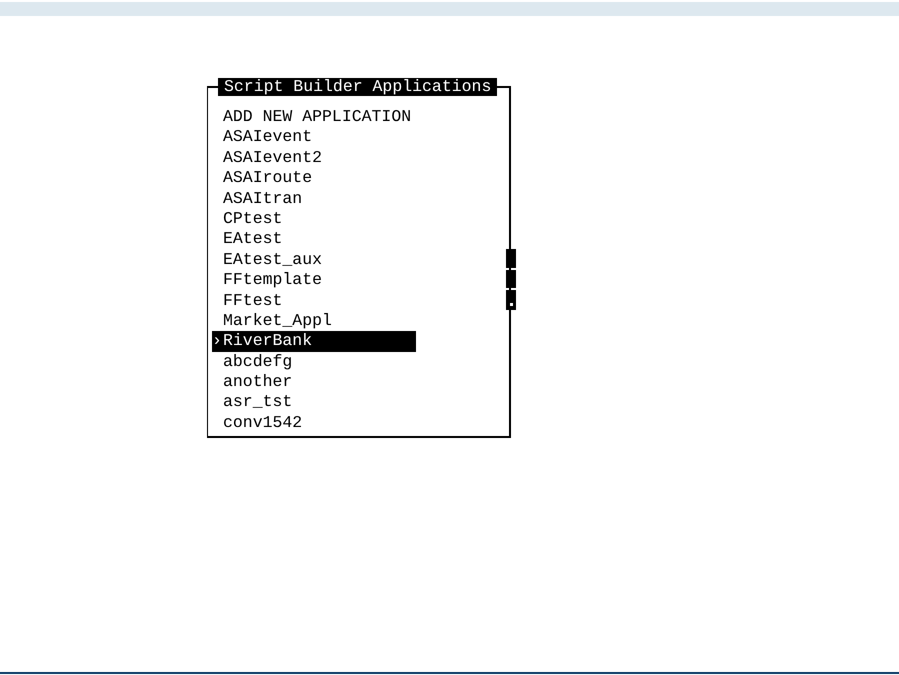  I want to click on list-item: ADD NEW APPLICATION, so click(314, 117).